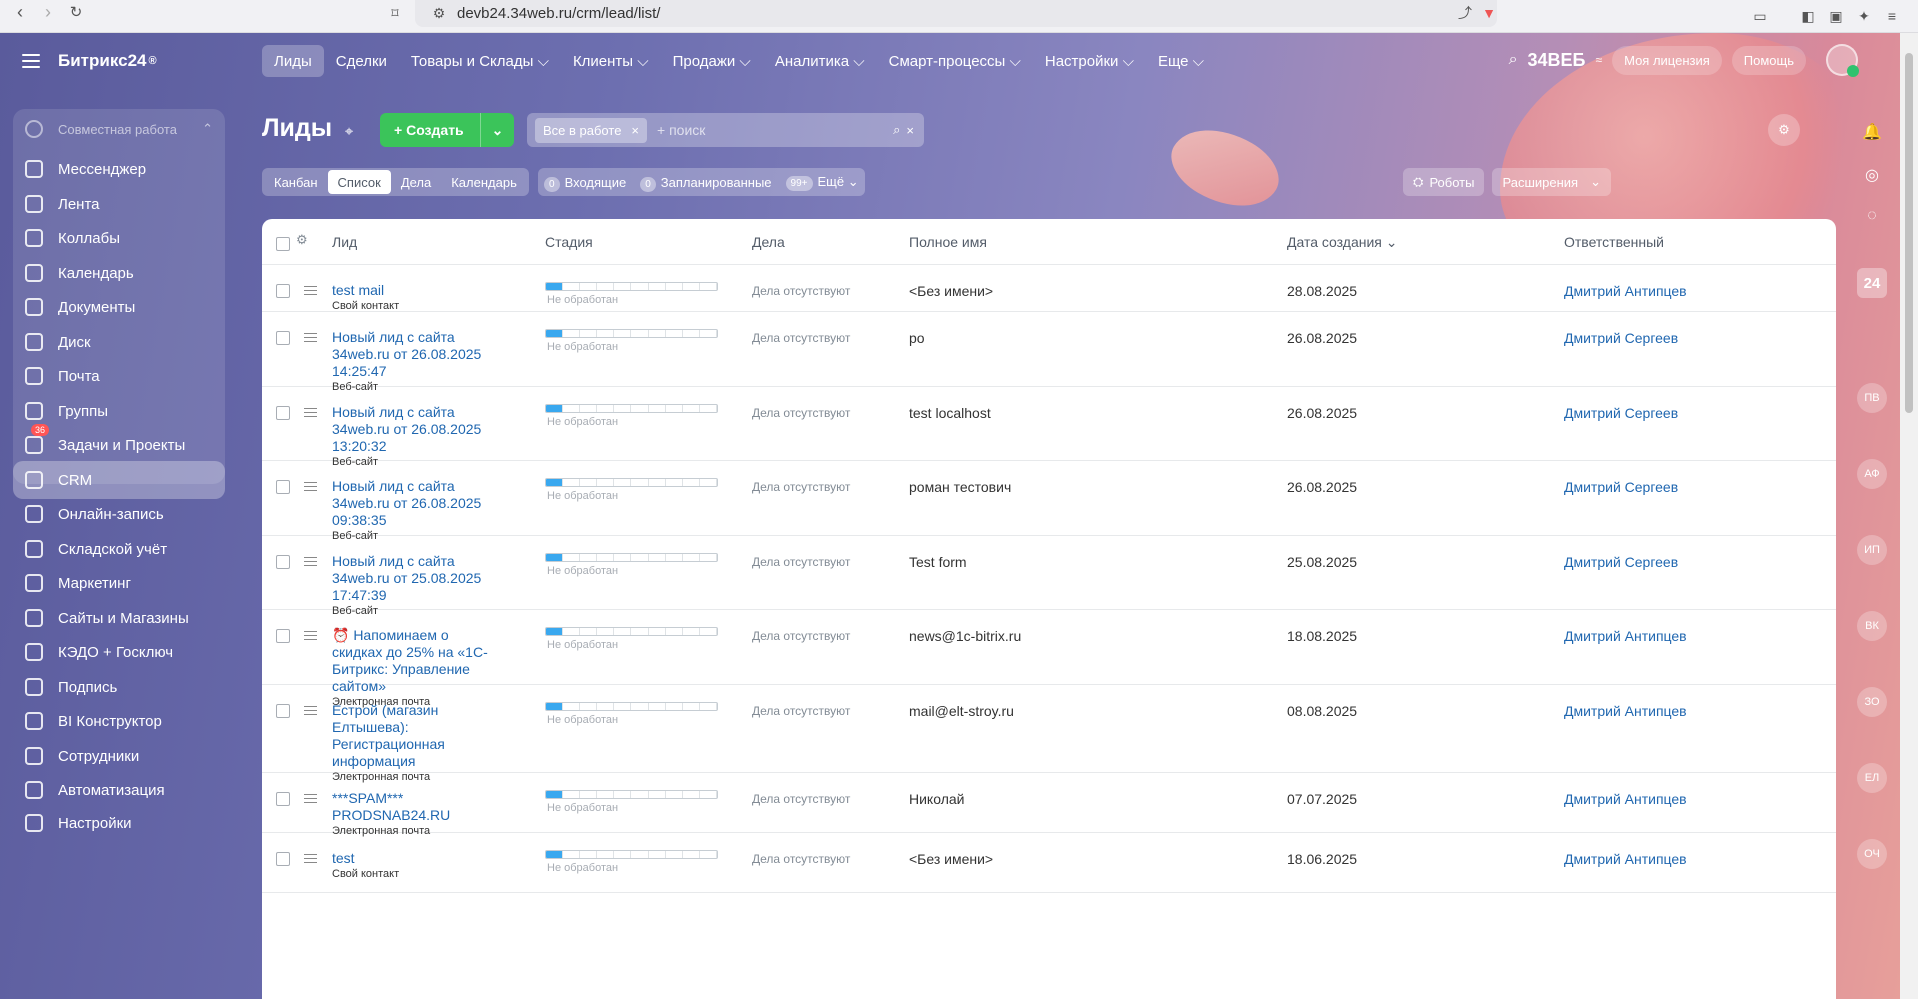  I want to click on burger-menu-icon, so click(31, 61).